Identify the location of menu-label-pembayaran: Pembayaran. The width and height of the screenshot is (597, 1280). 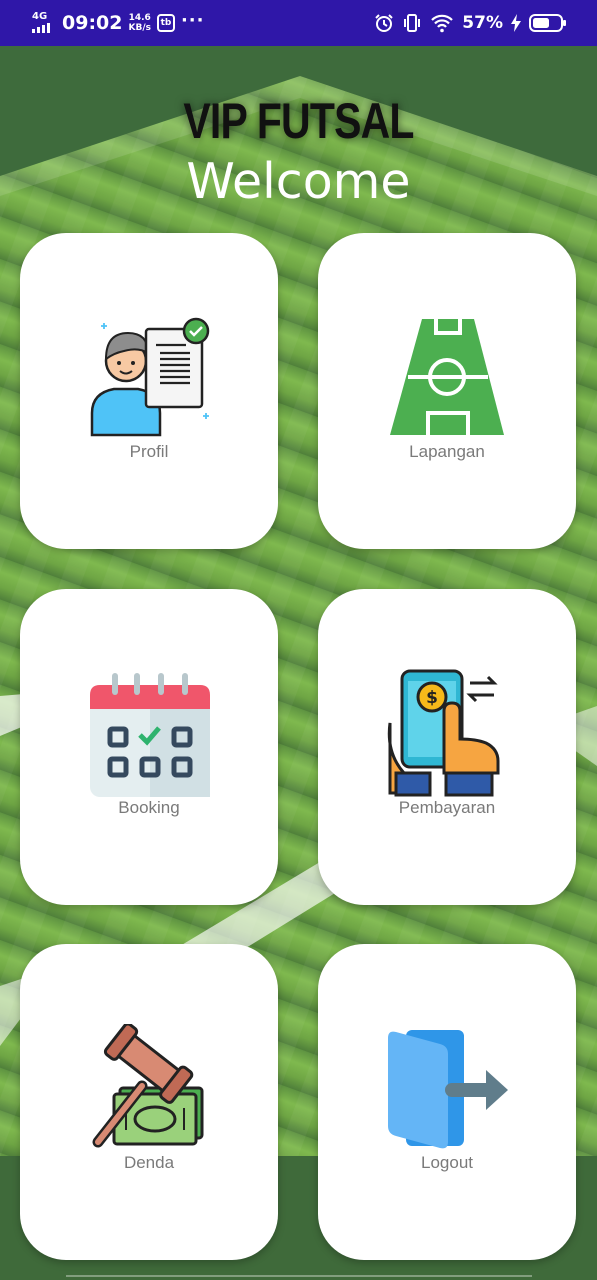
(447, 807).